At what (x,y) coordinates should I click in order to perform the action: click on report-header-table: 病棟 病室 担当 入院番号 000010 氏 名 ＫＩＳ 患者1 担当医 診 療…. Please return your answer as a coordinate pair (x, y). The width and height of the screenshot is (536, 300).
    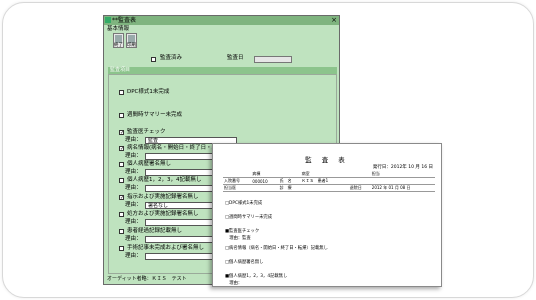
    Looking at the image, I should click on (329, 181).